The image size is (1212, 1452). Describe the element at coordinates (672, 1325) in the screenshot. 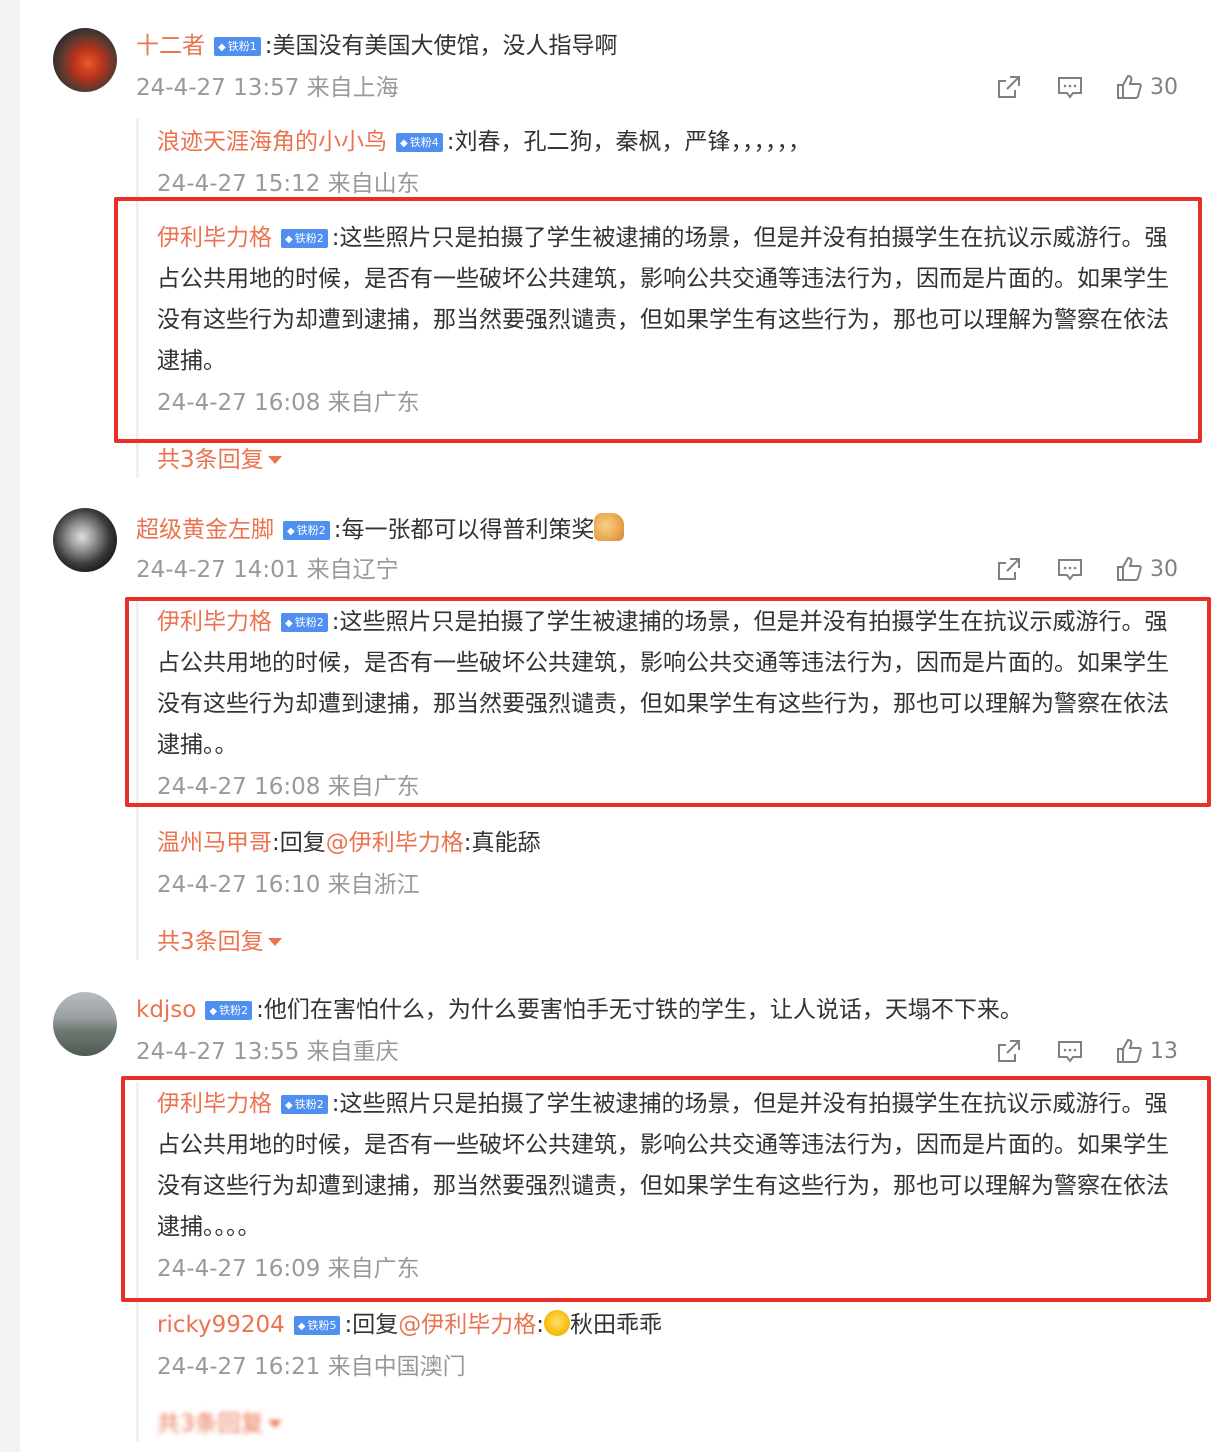

I see `reply-line: ricky99204 ◆ 铁粉5:回复@伊利毕力格: 秋田乖乖` at that location.